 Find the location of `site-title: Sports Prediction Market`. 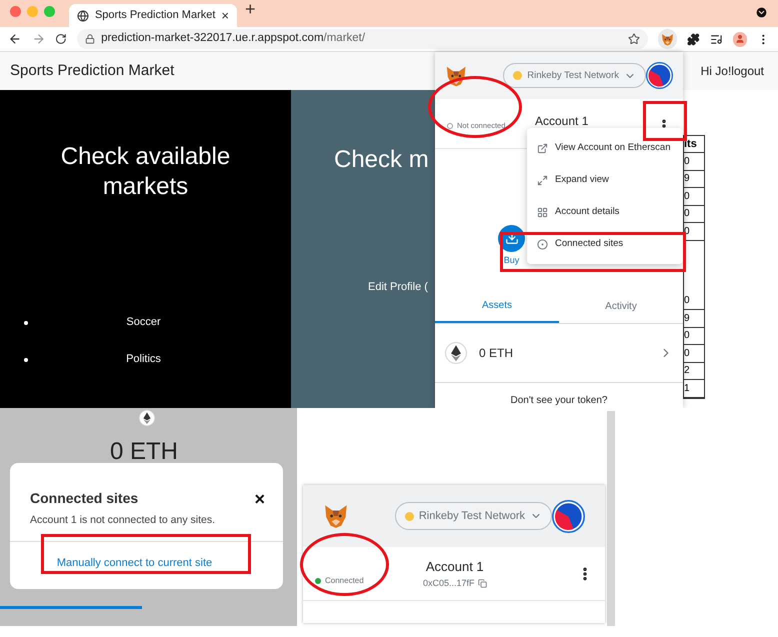

site-title: Sports Prediction Market is located at coordinates (92, 70).